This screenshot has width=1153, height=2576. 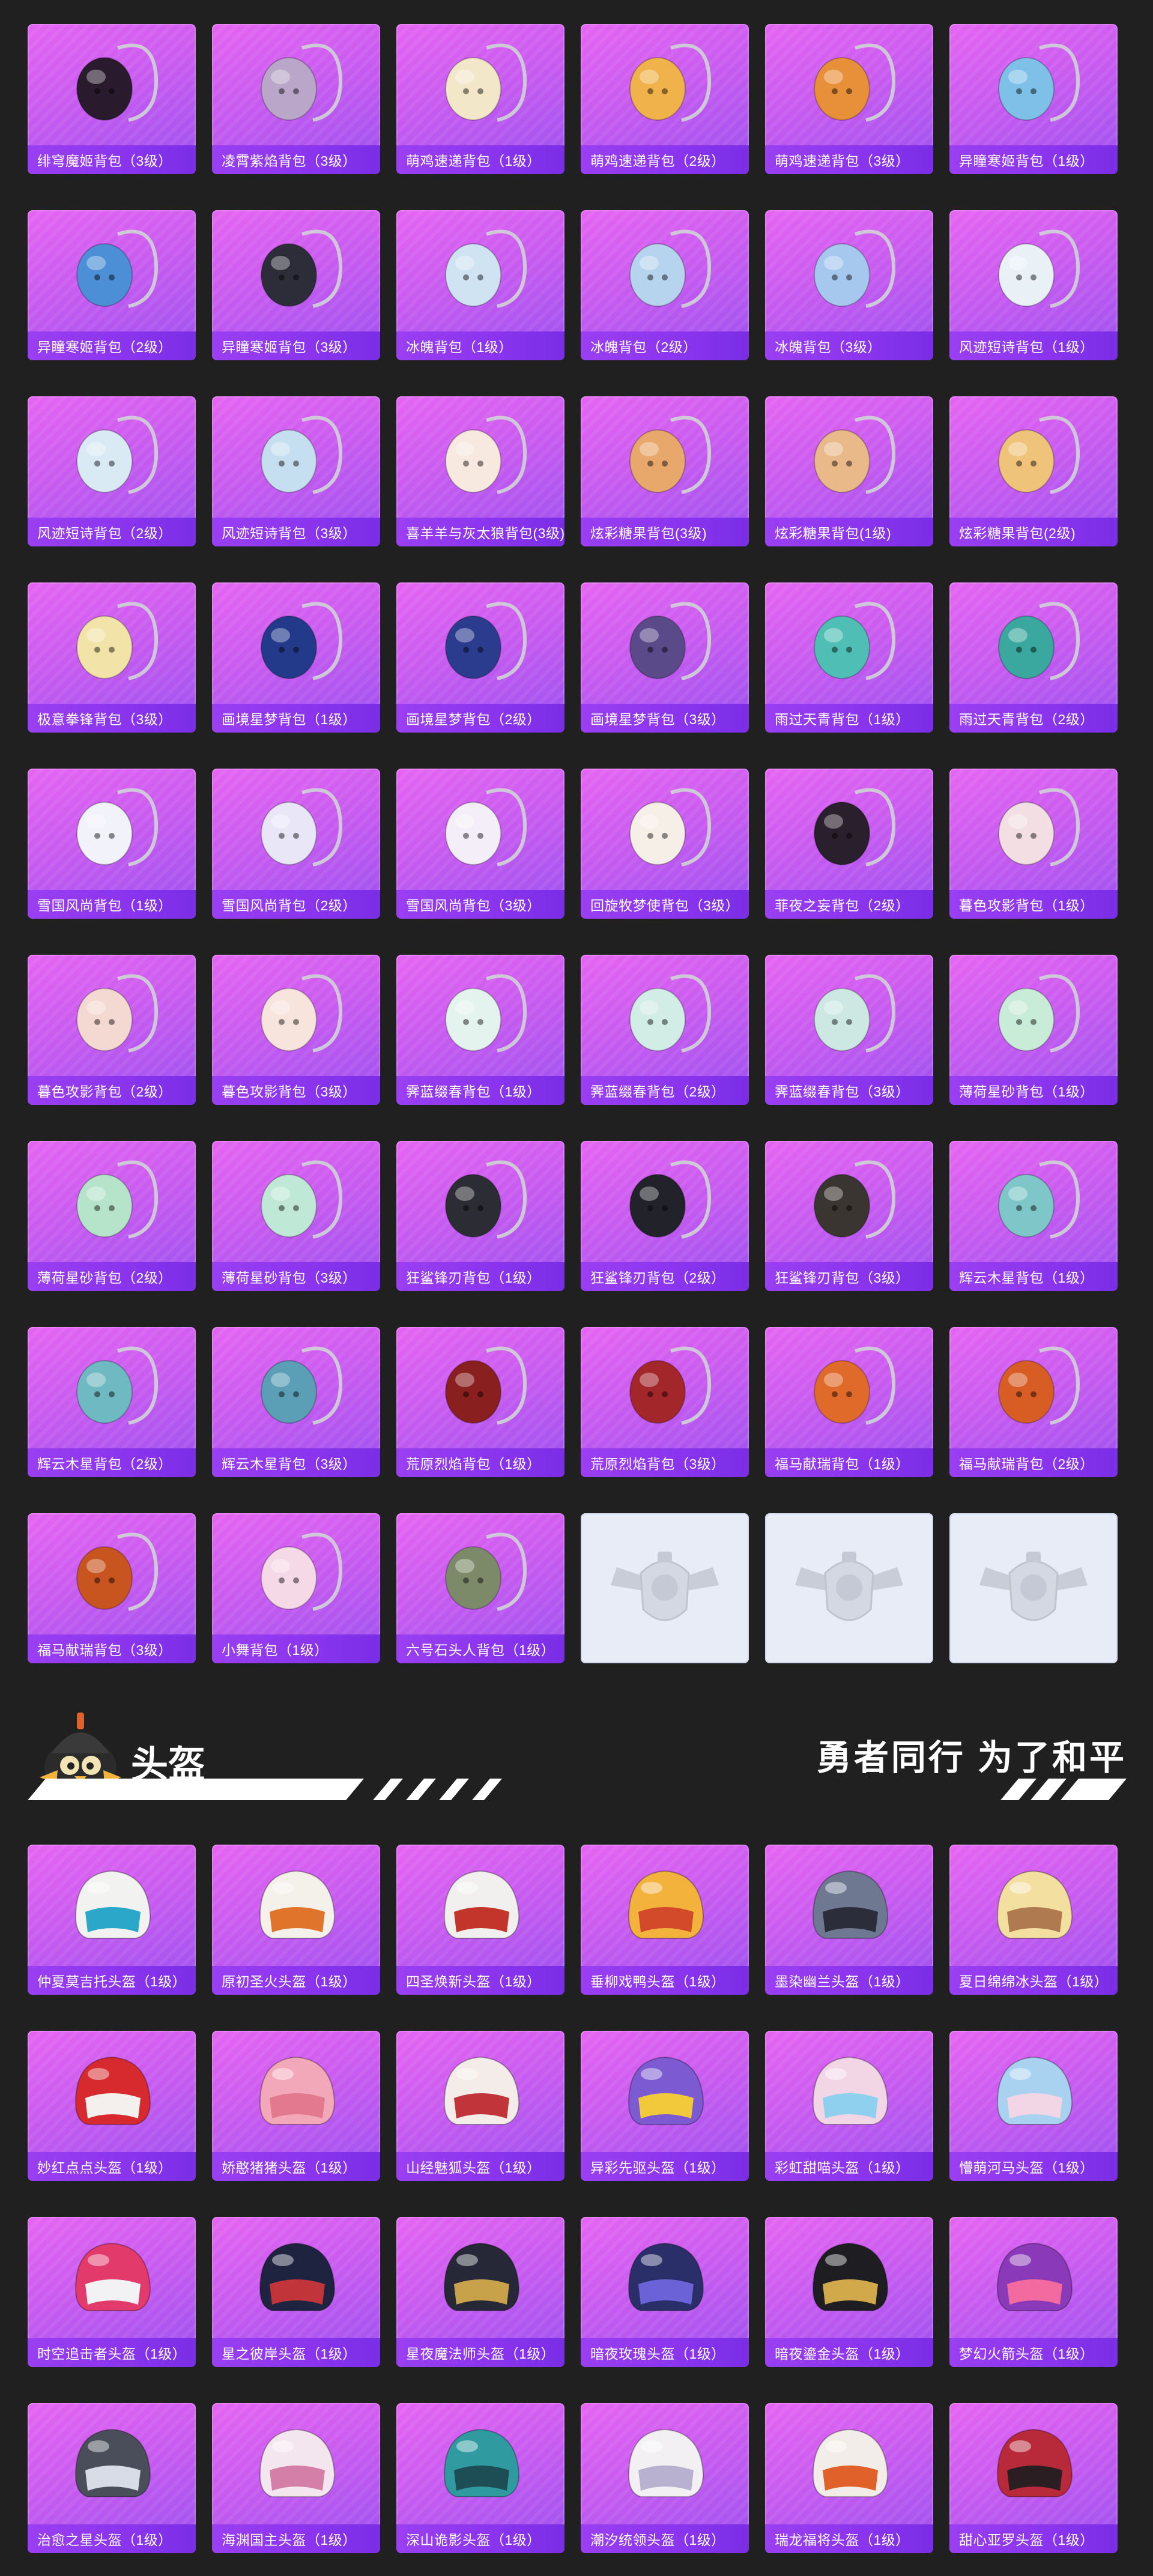 What do you see at coordinates (296, 657) in the screenshot?
I see `backpack-card: 画境星梦背包（1级）` at bounding box center [296, 657].